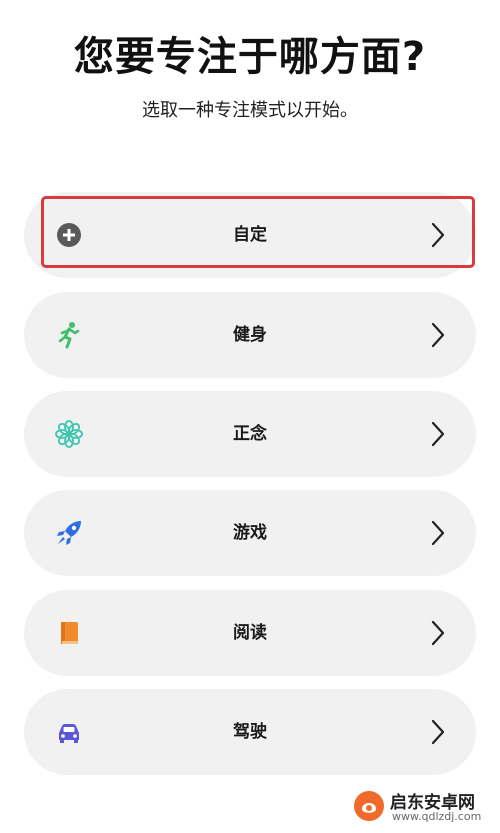  I want to click on focus-mode-label: 驾驶, so click(250, 732).